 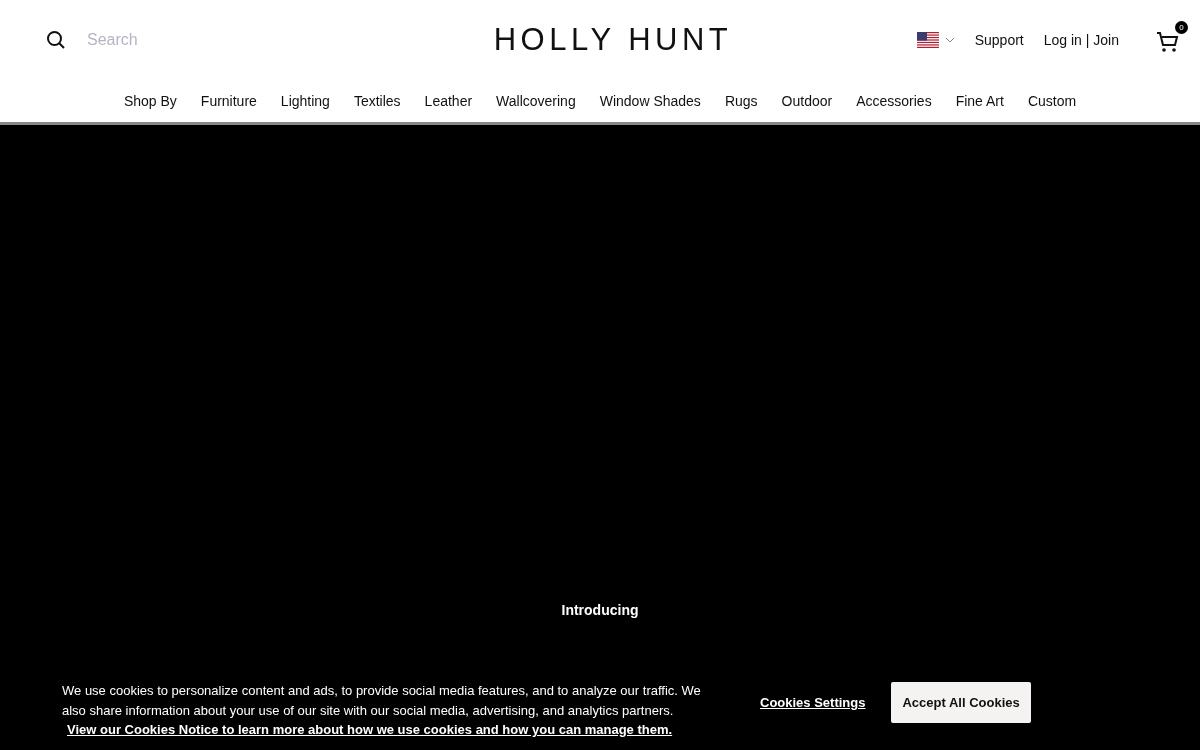 What do you see at coordinates (807, 101) in the screenshot?
I see `nav-link: Outdoor` at bounding box center [807, 101].